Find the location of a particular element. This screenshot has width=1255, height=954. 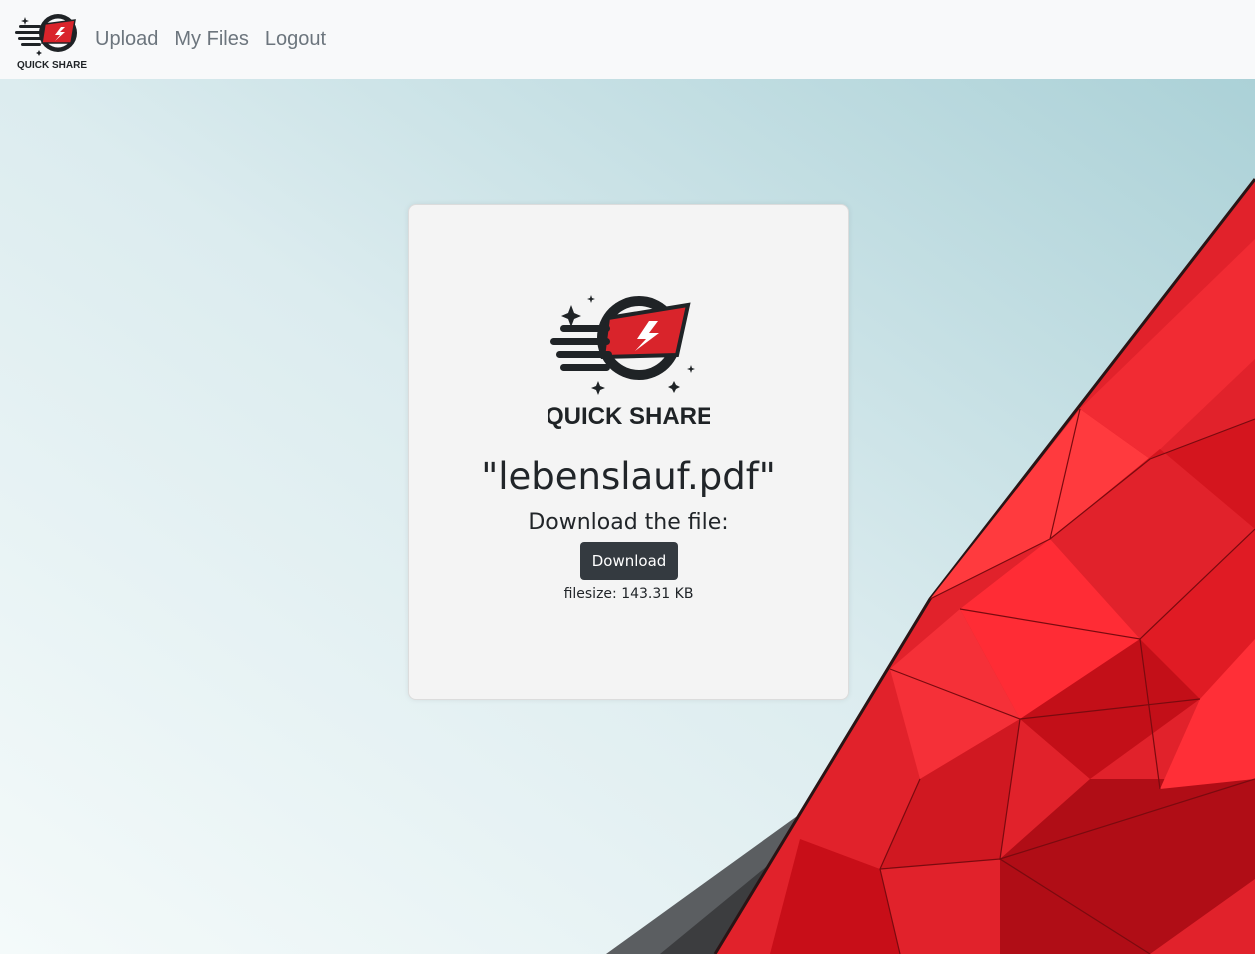

quick-share-card-logo: QUICK SHARE is located at coordinates (629, 362).